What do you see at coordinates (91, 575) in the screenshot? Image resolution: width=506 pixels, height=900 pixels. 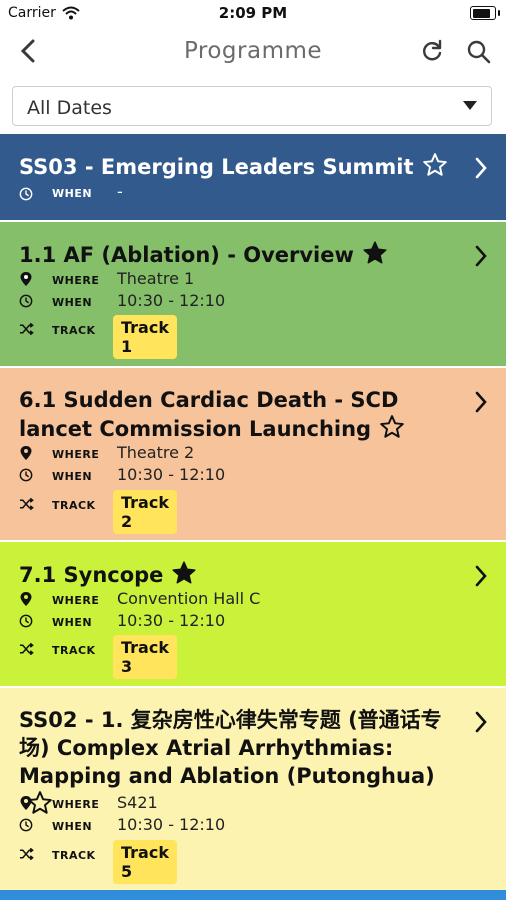 I see `session-title-text: 7.1 Syncope` at bounding box center [91, 575].